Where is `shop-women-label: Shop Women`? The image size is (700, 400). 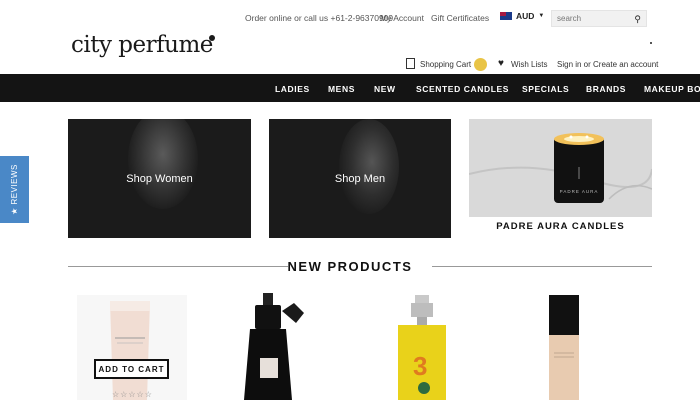
shop-women-label: Shop Women is located at coordinates (159, 179).